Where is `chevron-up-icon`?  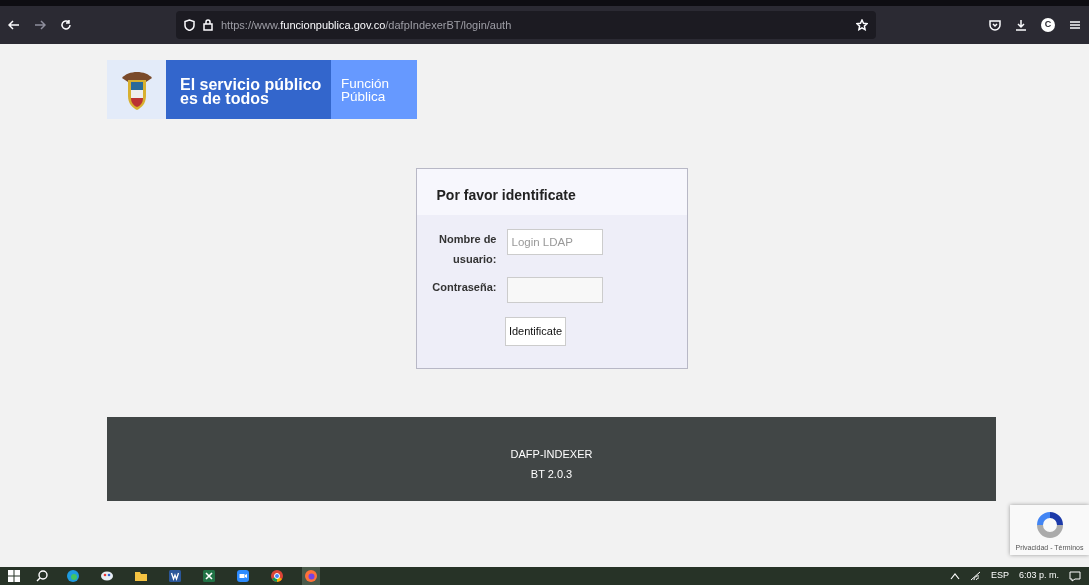
chevron-up-icon is located at coordinates (954, 576).